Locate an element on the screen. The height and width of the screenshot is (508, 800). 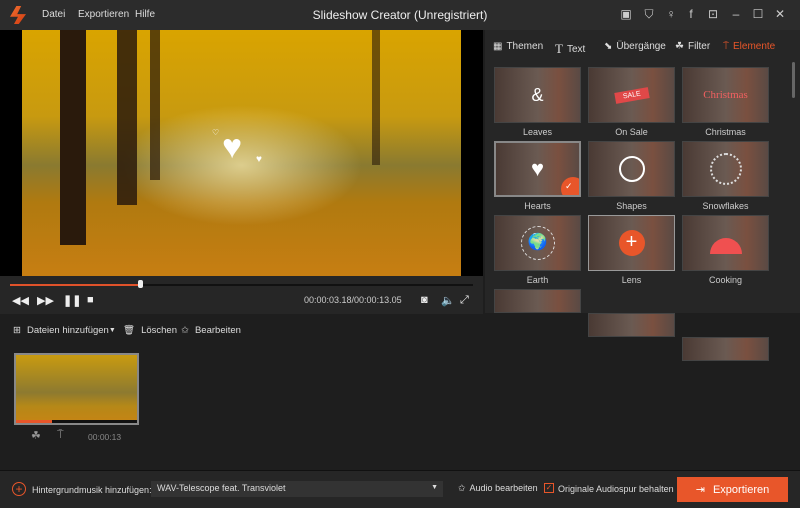
music-select: WAV-Telescope feat. Transviolet ▼ is located at coordinates (297, 489).